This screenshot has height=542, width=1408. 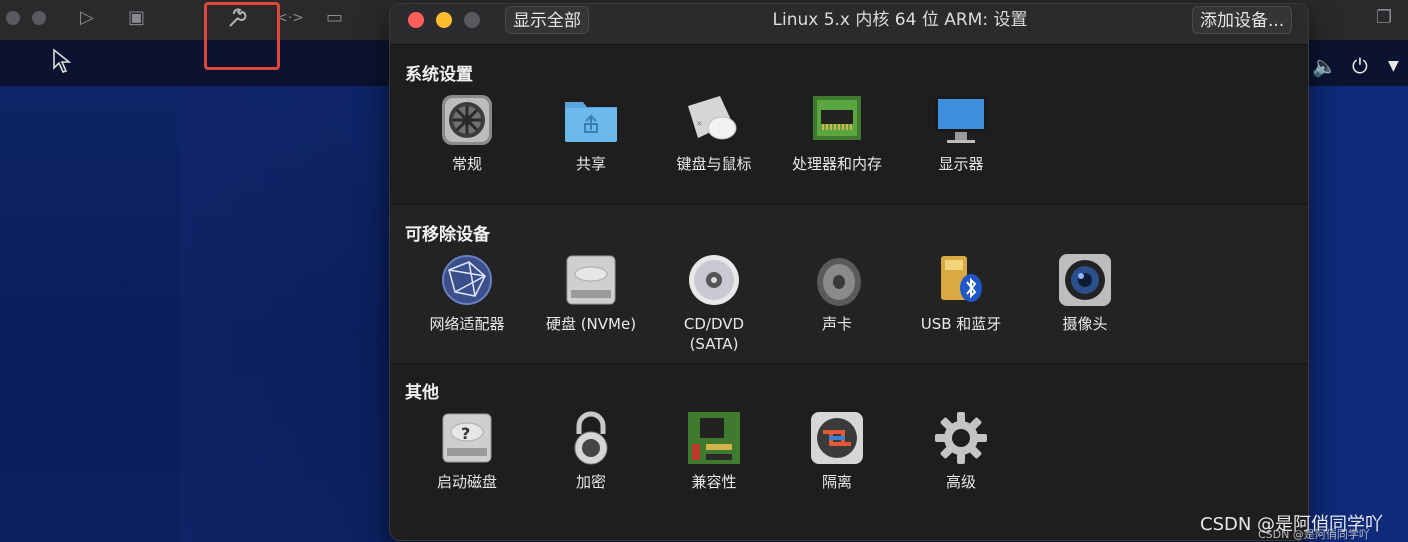 What do you see at coordinates (836, 164) in the screenshot?
I see `item-label: 处理器和内存` at bounding box center [836, 164].